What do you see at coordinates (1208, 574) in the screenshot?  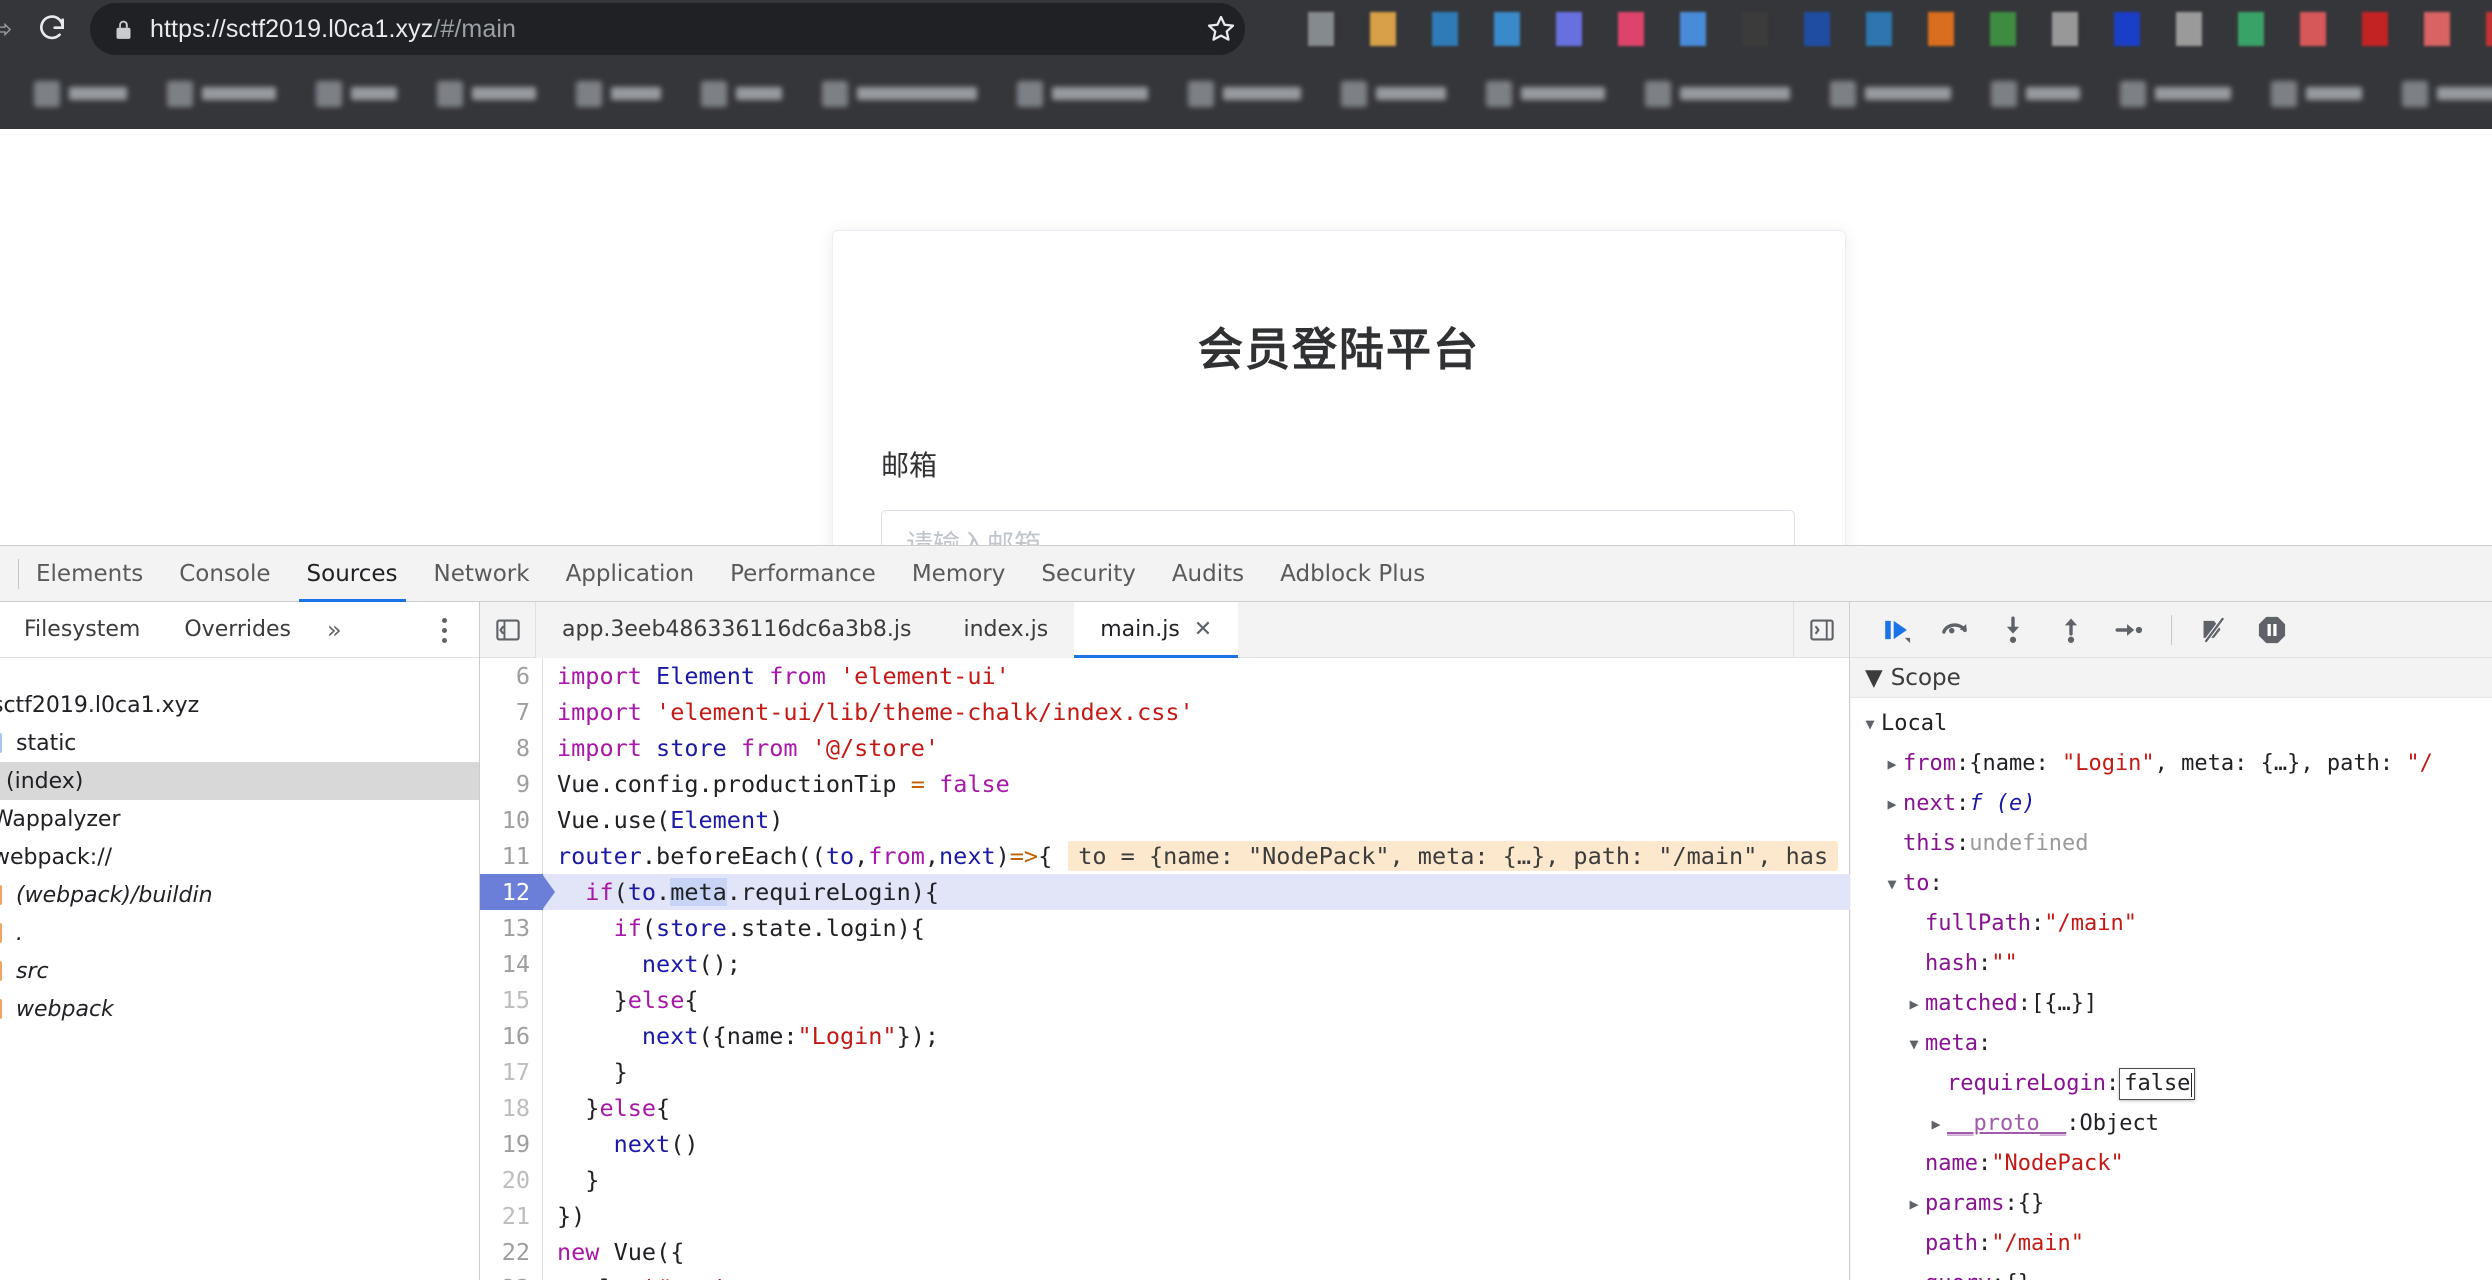 I see `tab-audits: Audits` at bounding box center [1208, 574].